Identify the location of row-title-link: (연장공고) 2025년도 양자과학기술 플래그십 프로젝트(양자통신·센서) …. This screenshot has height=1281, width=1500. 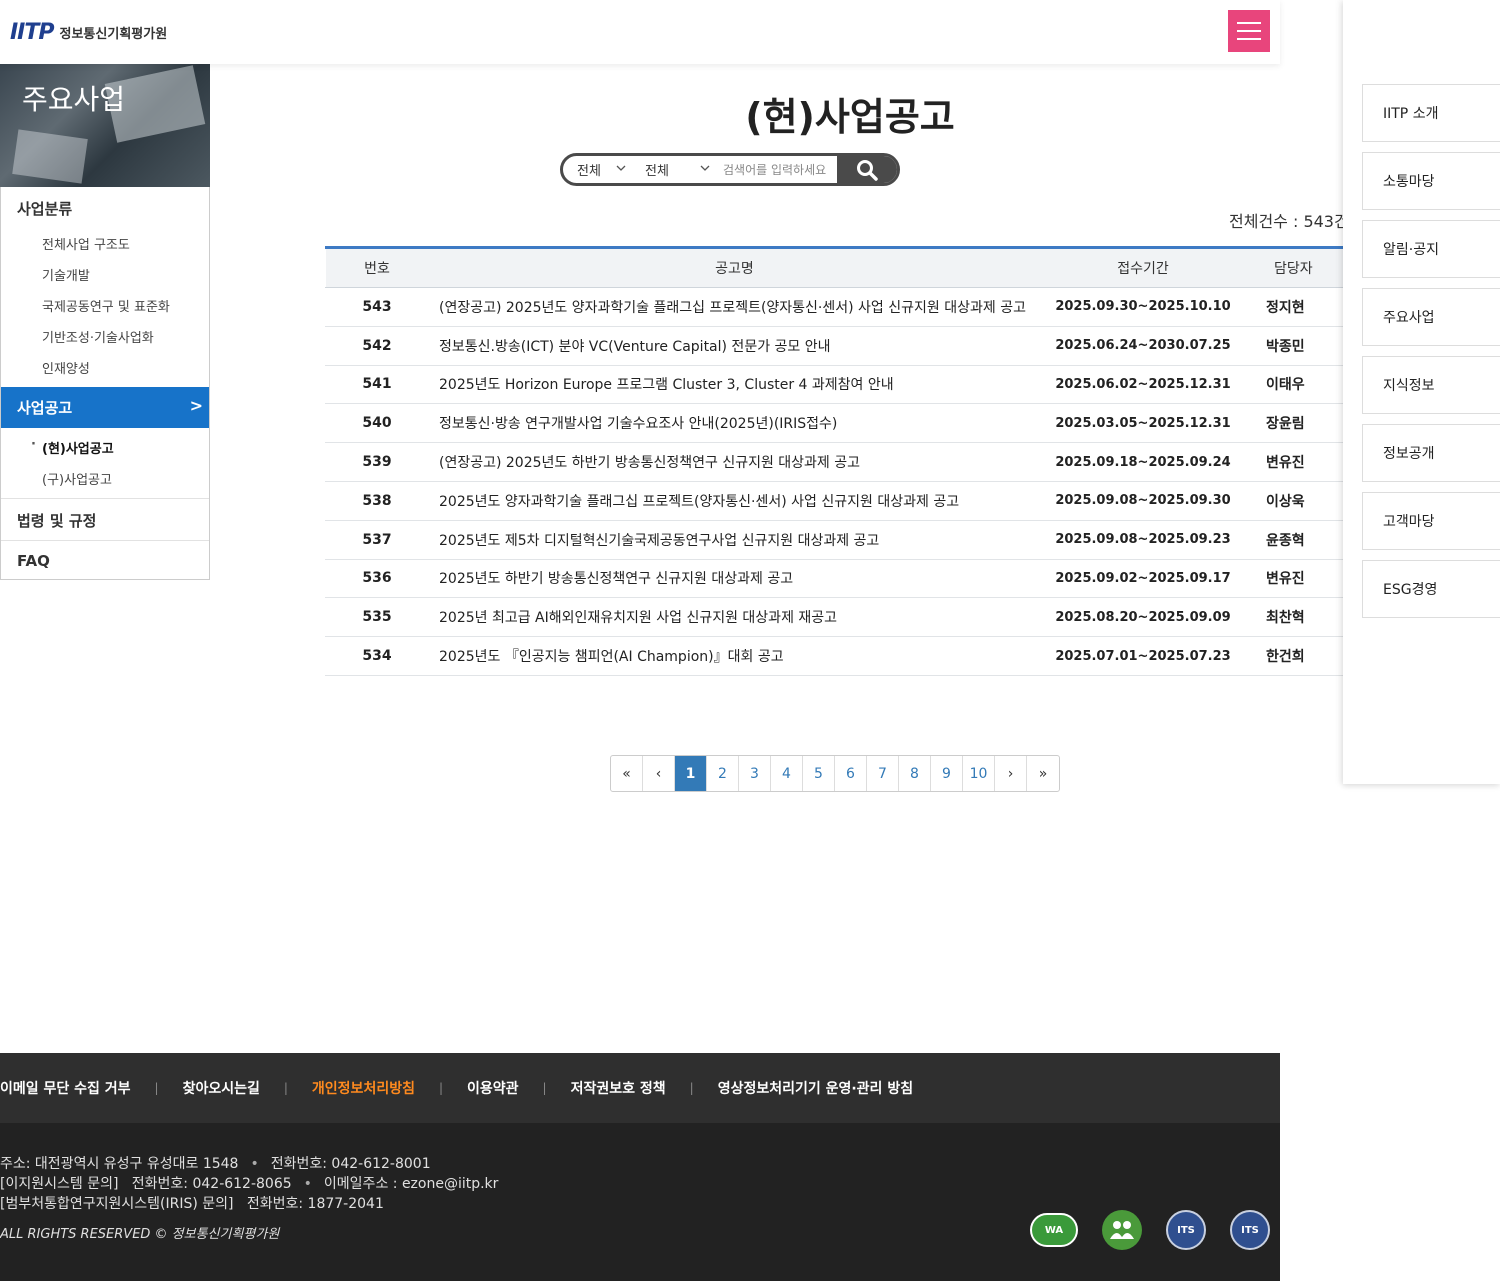
(734, 307).